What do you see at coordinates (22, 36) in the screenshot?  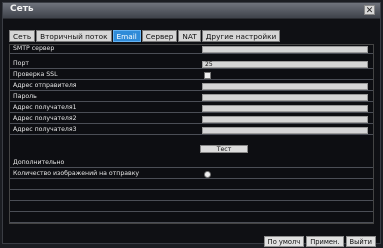 I see `tab-network: Сеть` at bounding box center [22, 36].